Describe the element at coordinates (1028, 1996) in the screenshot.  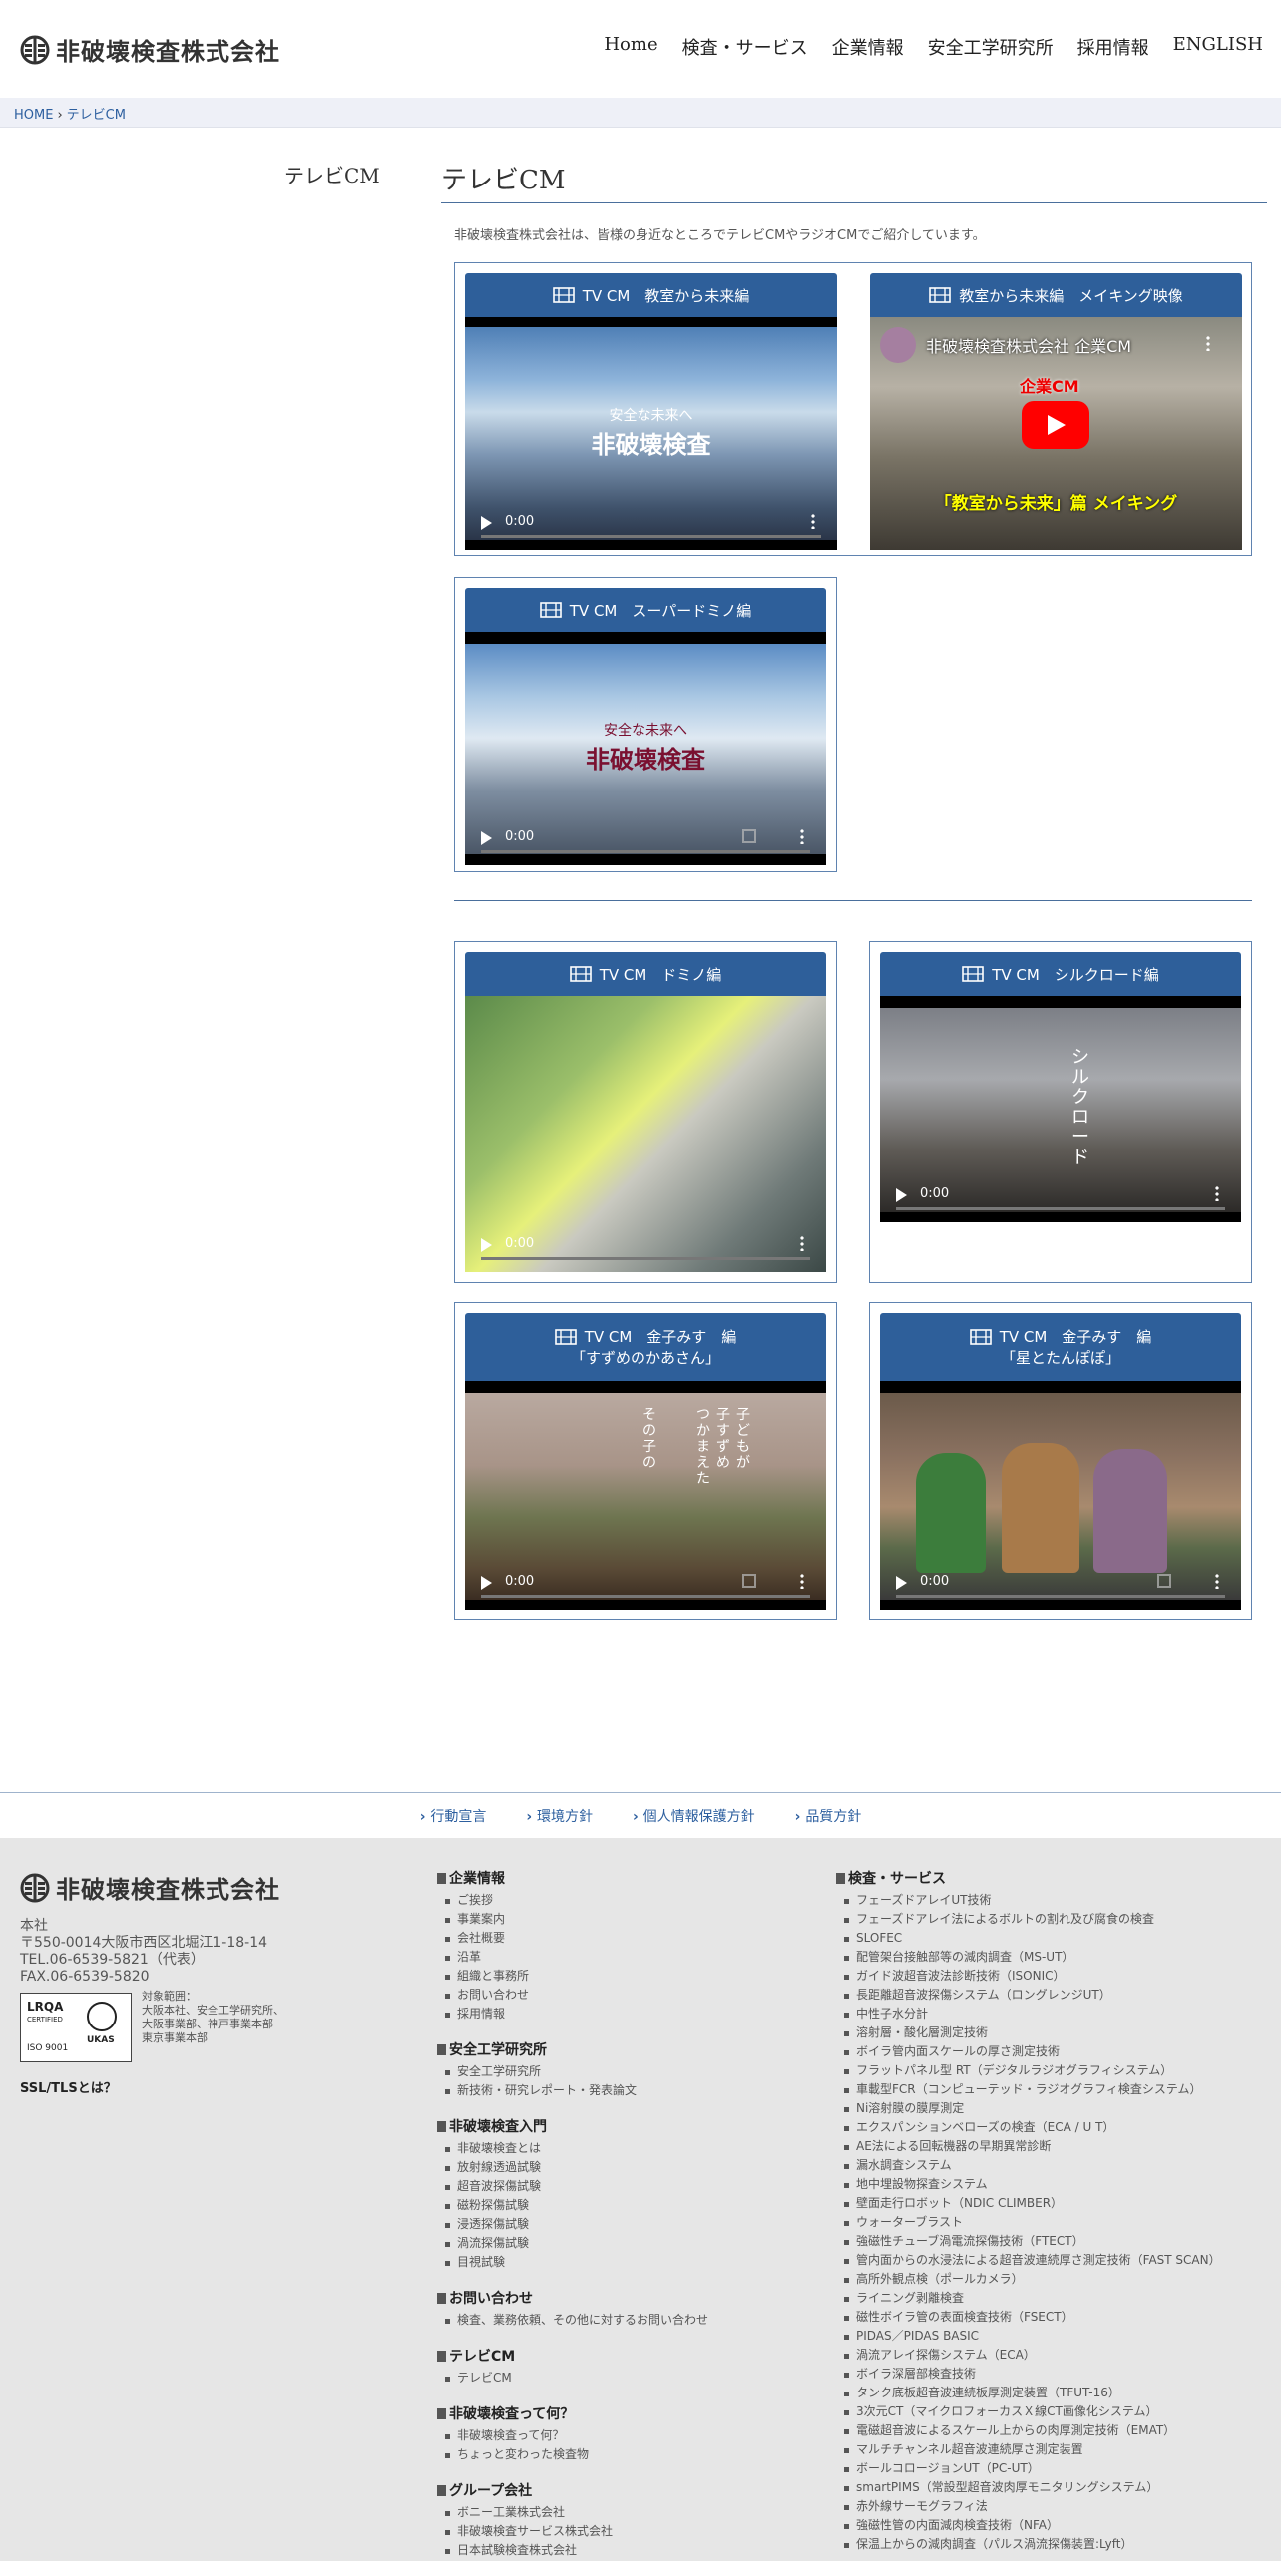
I see `footer-link: 長距離超音波探傷システム（ロングレンジUT）` at that location.